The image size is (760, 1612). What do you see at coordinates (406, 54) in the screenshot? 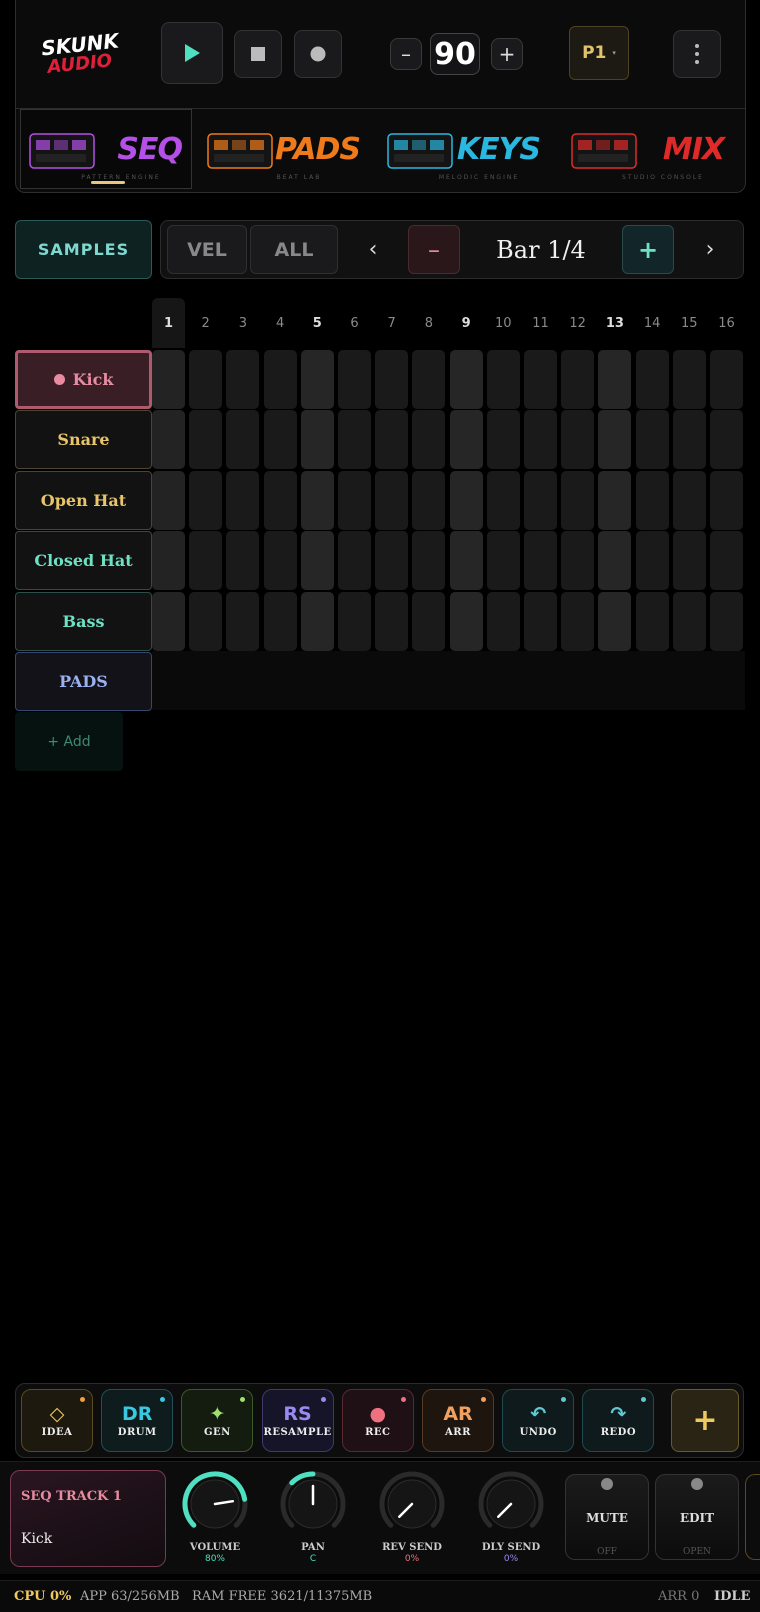
I see `bpm-decrease-button: –` at bounding box center [406, 54].